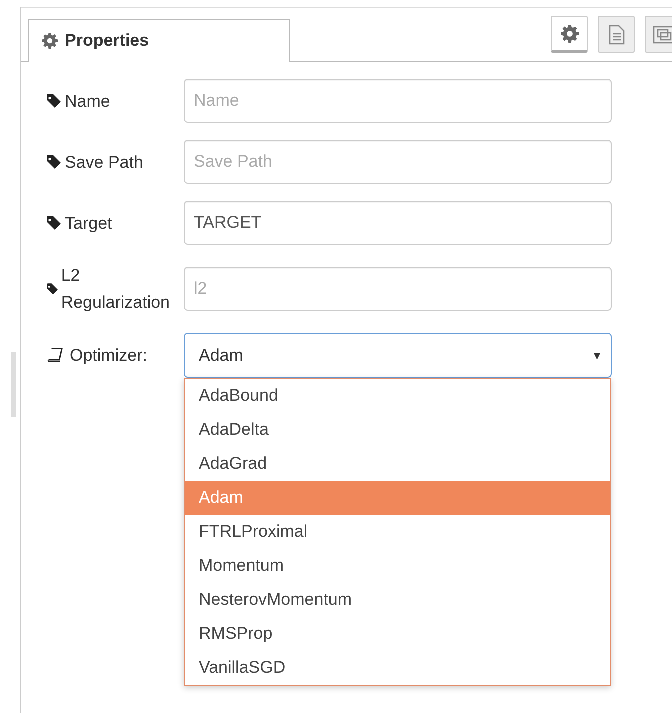 The width and height of the screenshot is (672, 713). I want to click on input-field: l2, so click(398, 289).